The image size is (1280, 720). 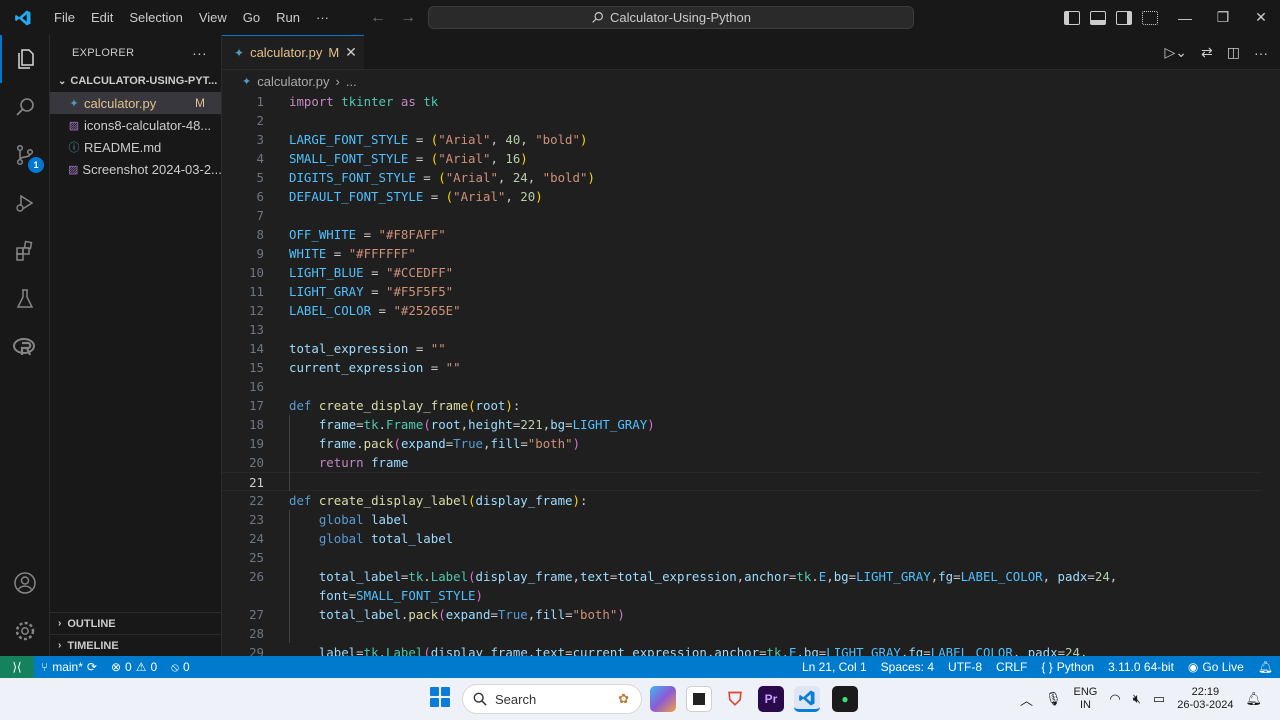 What do you see at coordinates (293, 81) in the screenshot?
I see `breadcrumb-file: calculator.py` at bounding box center [293, 81].